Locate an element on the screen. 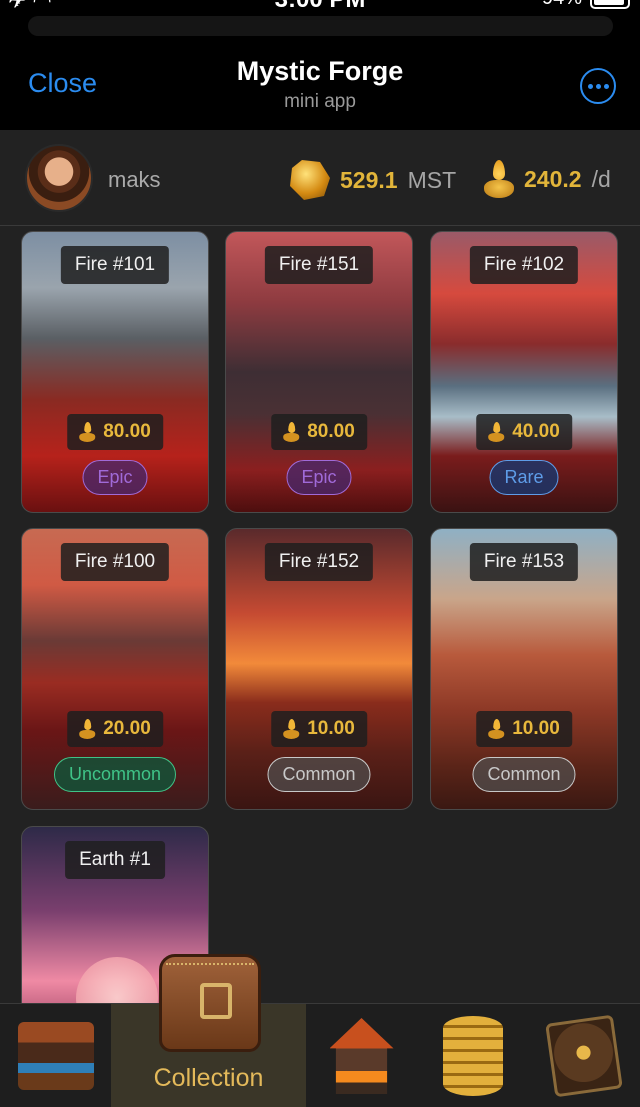  app-title: Mystic Forge is located at coordinates (320, 71).